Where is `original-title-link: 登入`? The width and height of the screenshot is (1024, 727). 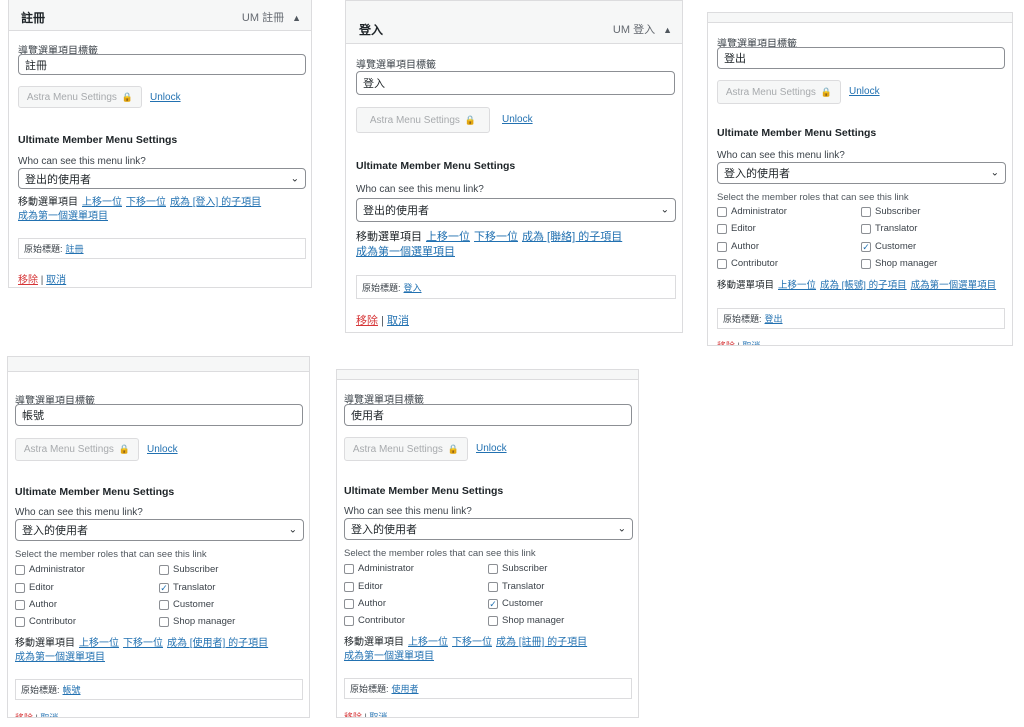 original-title-link: 登入 is located at coordinates (413, 287).